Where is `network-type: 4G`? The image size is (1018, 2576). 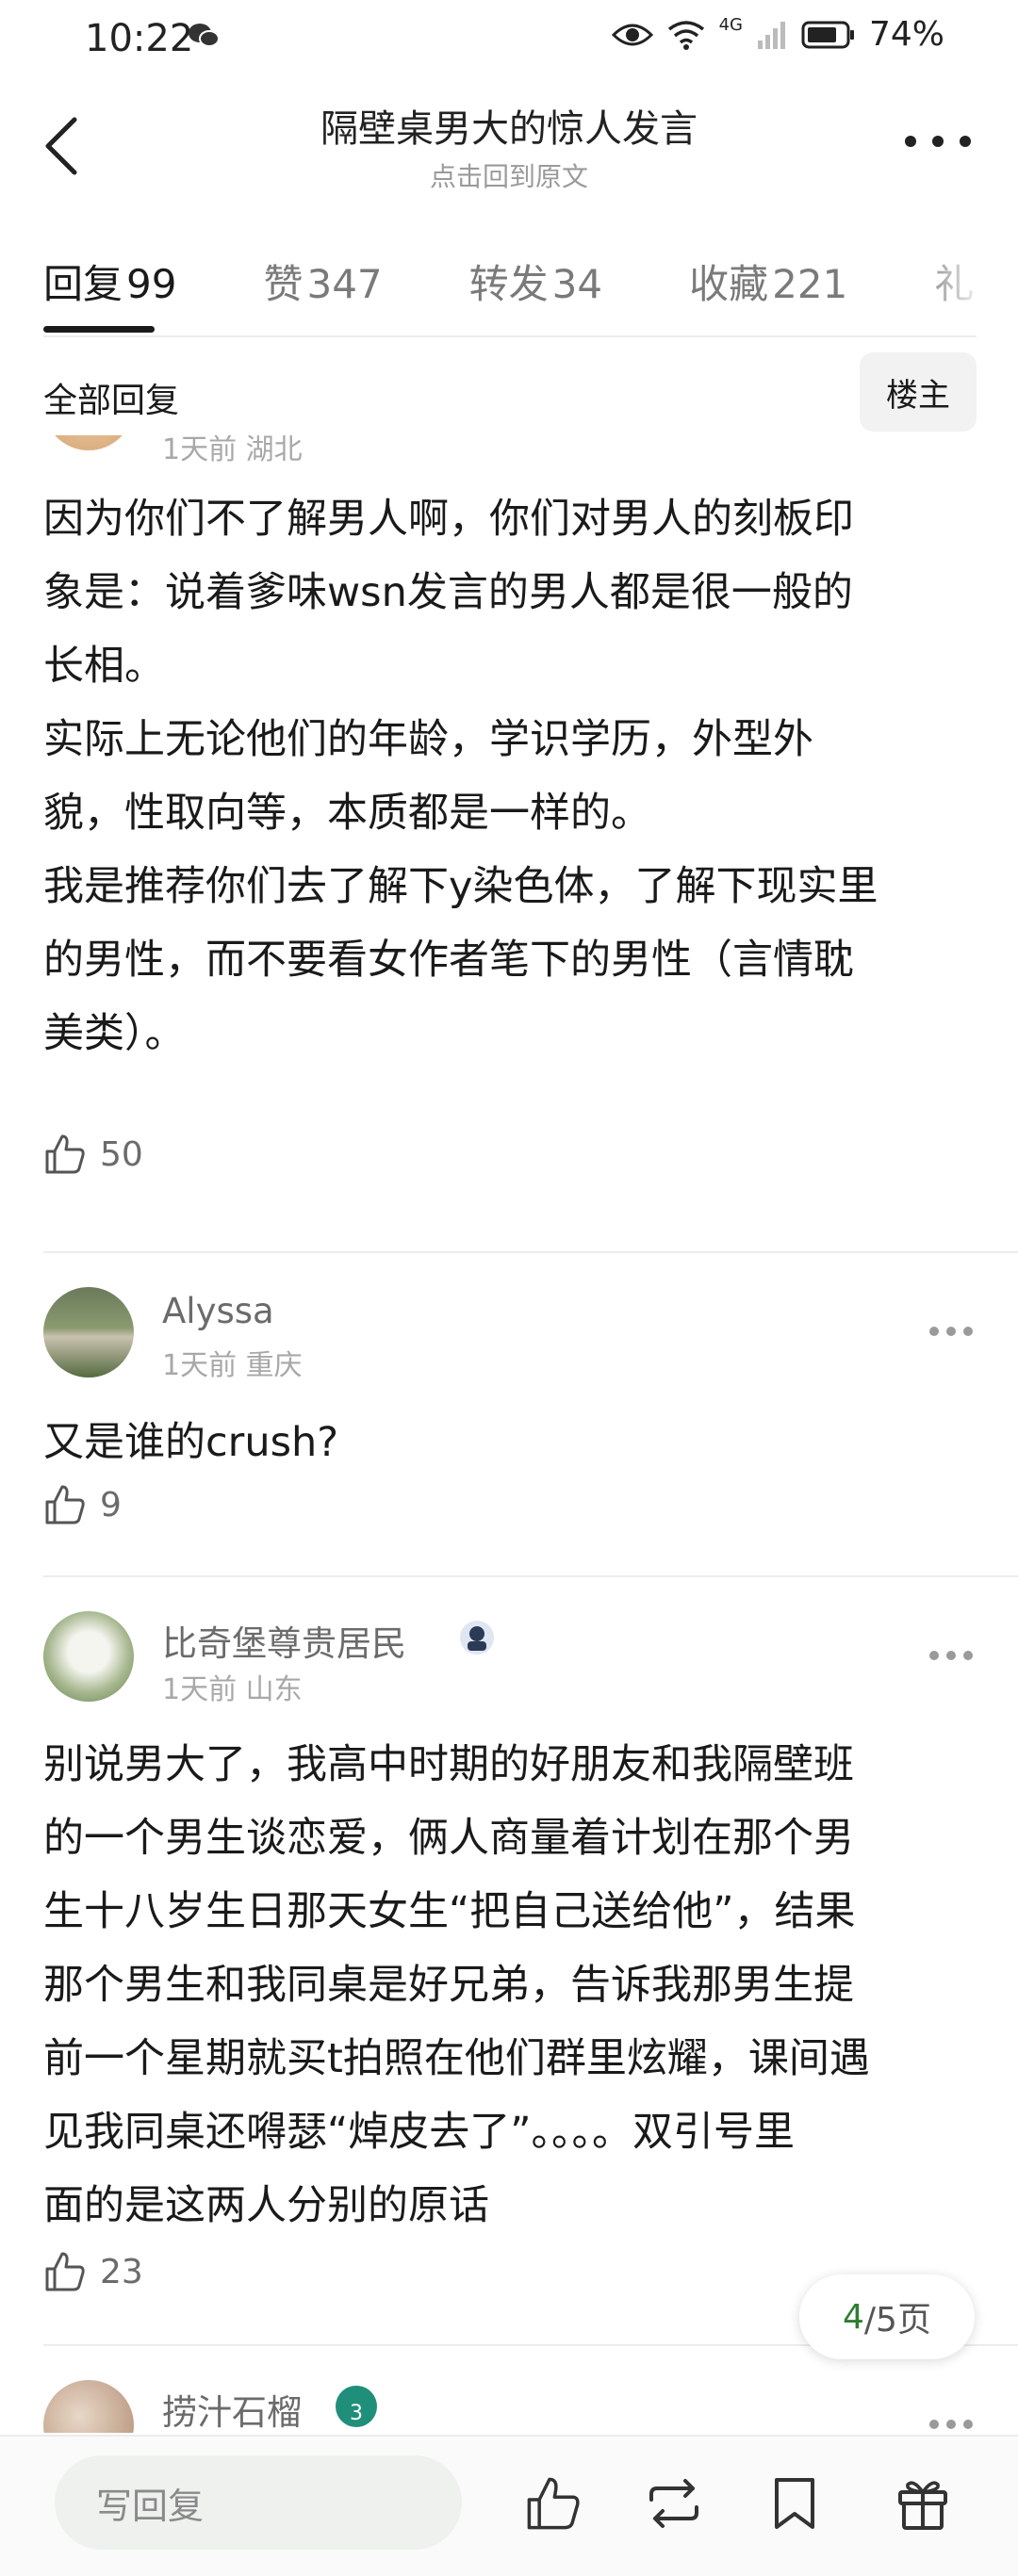 network-type: 4G is located at coordinates (730, 25).